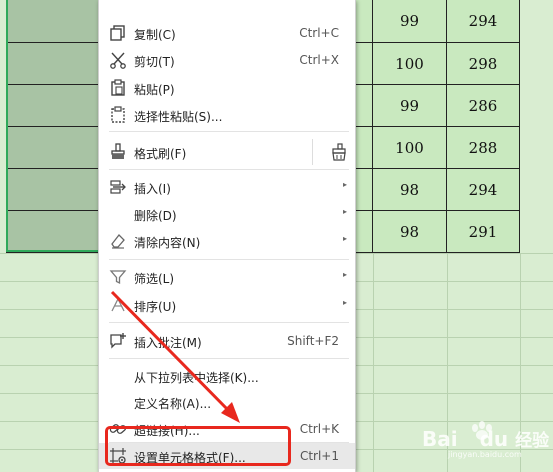 The width and height of the screenshot is (553, 472). What do you see at coordinates (319, 429) in the screenshot?
I see `shortcut-label: Ctrl+K` at bounding box center [319, 429].